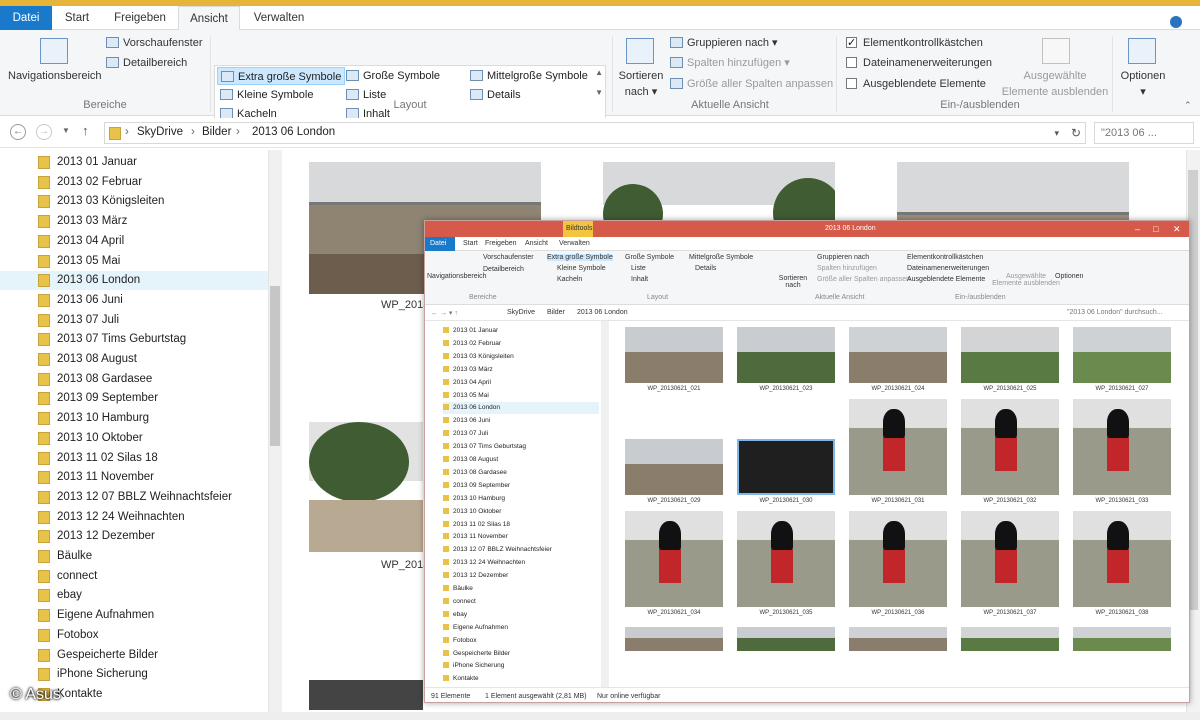 The height and width of the screenshot is (720, 1200). I want to click on tab-ansicht: Ansicht, so click(209, 18).